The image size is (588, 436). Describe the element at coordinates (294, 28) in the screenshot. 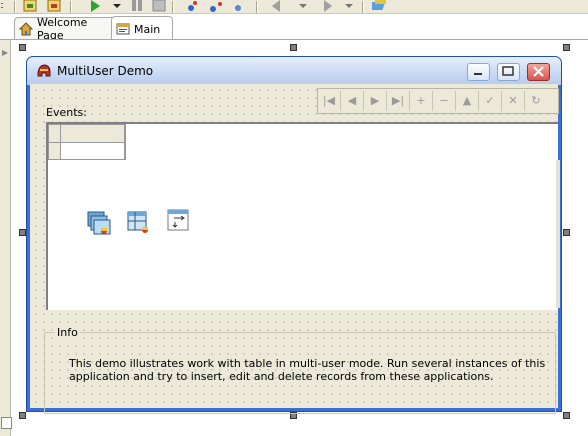

I see `tab-strip: Welcome Page Main` at that location.